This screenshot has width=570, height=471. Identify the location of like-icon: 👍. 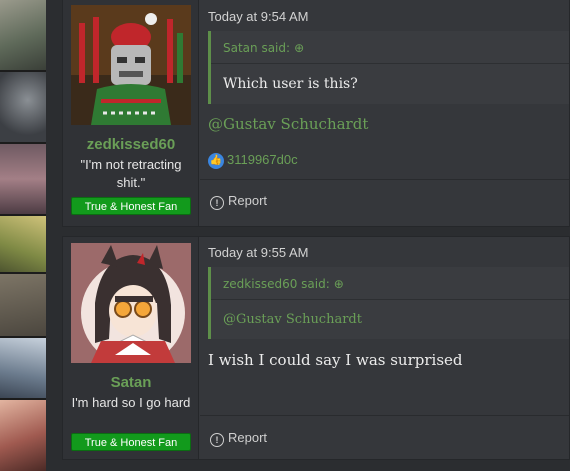
(216, 160).